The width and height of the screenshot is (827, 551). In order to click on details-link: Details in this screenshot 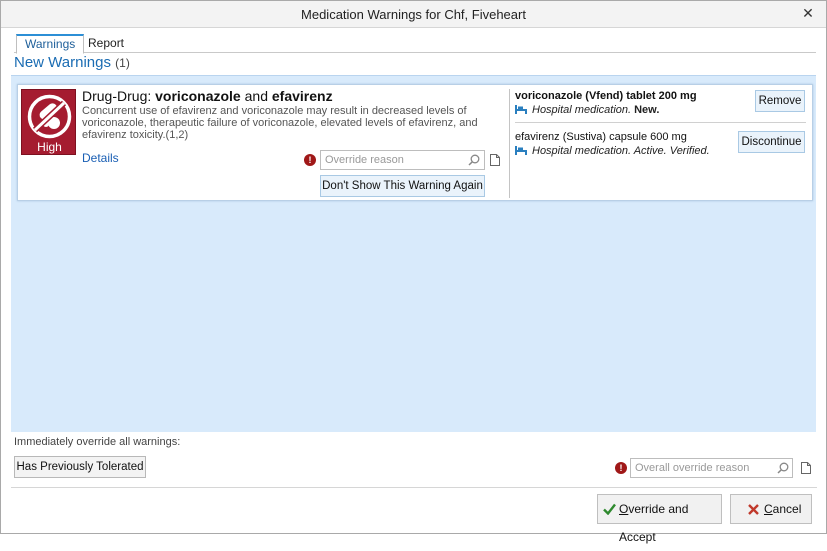, I will do `click(100, 158)`.